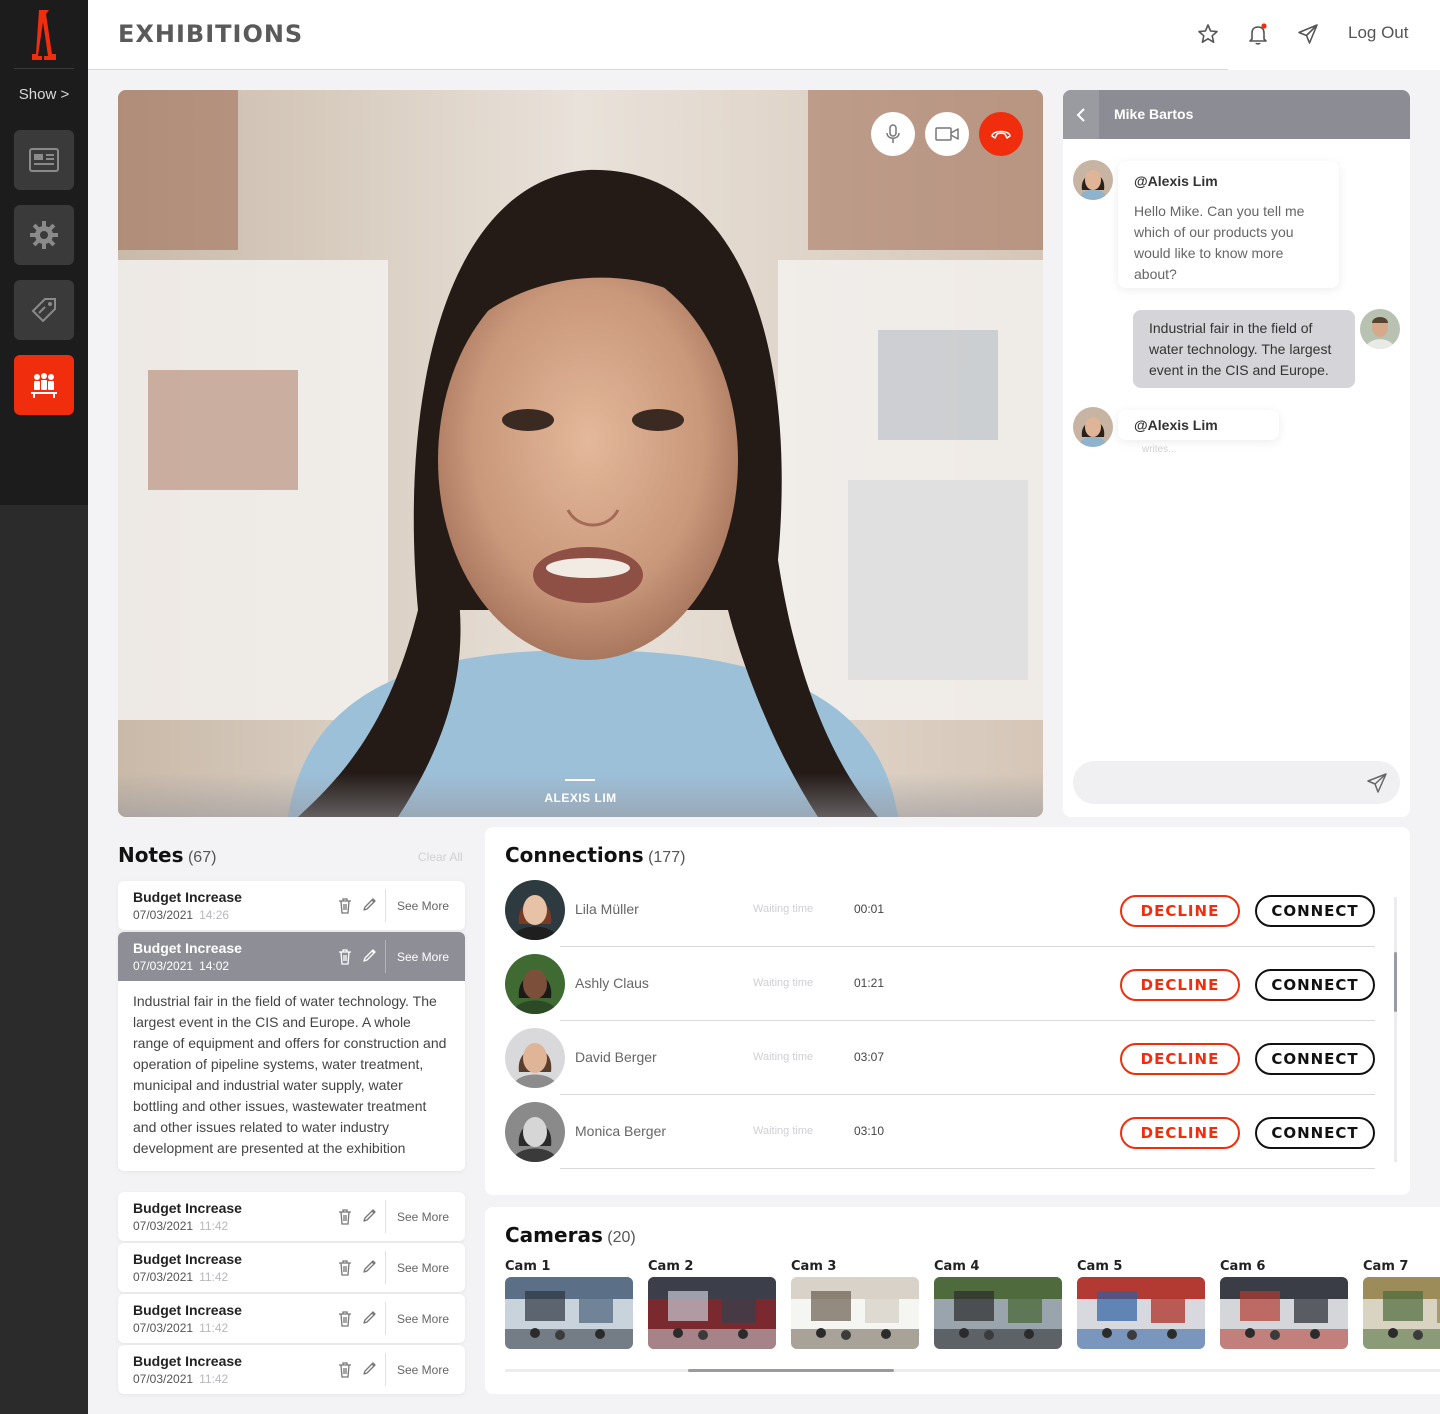 This screenshot has width=1440, height=1414. Describe the element at coordinates (580, 795) in the screenshot. I see `video-footer: ALEXIS LIM` at that location.